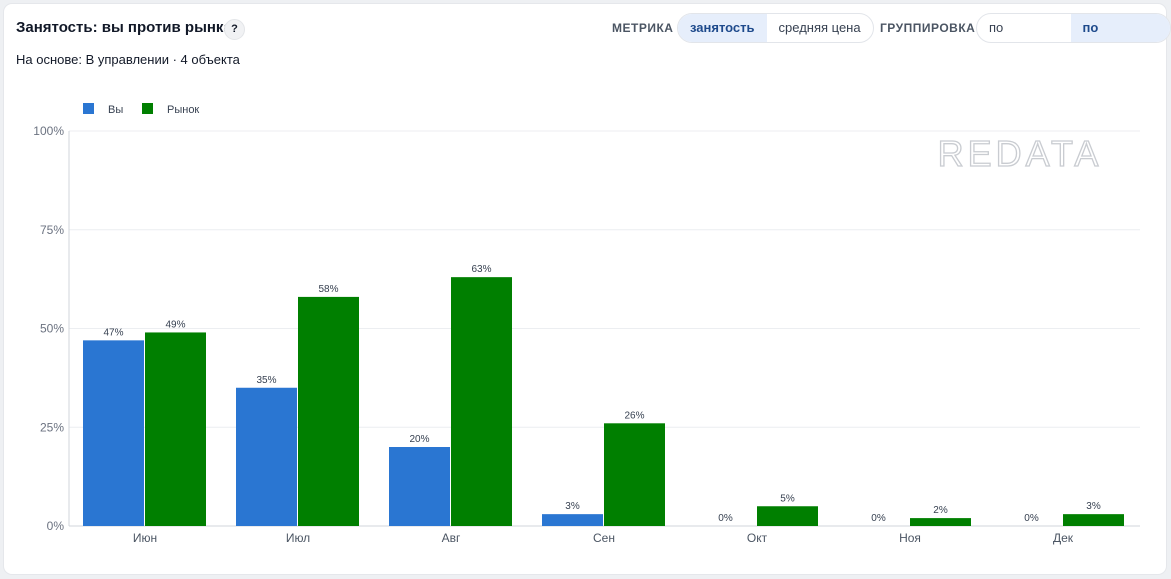 The width and height of the screenshot is (1171, 579). Describe the element at coordinates (419, 439) in the screenshot. I see `data-label: 20%` at that location.